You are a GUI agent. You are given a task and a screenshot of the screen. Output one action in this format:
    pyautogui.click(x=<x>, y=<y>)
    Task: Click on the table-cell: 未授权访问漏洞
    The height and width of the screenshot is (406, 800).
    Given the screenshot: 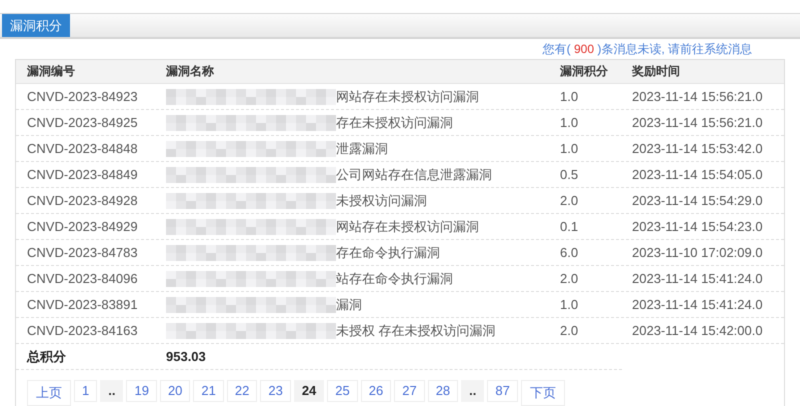 What is the action you would take?
    pyautogui.click(x=381, y=201)
    